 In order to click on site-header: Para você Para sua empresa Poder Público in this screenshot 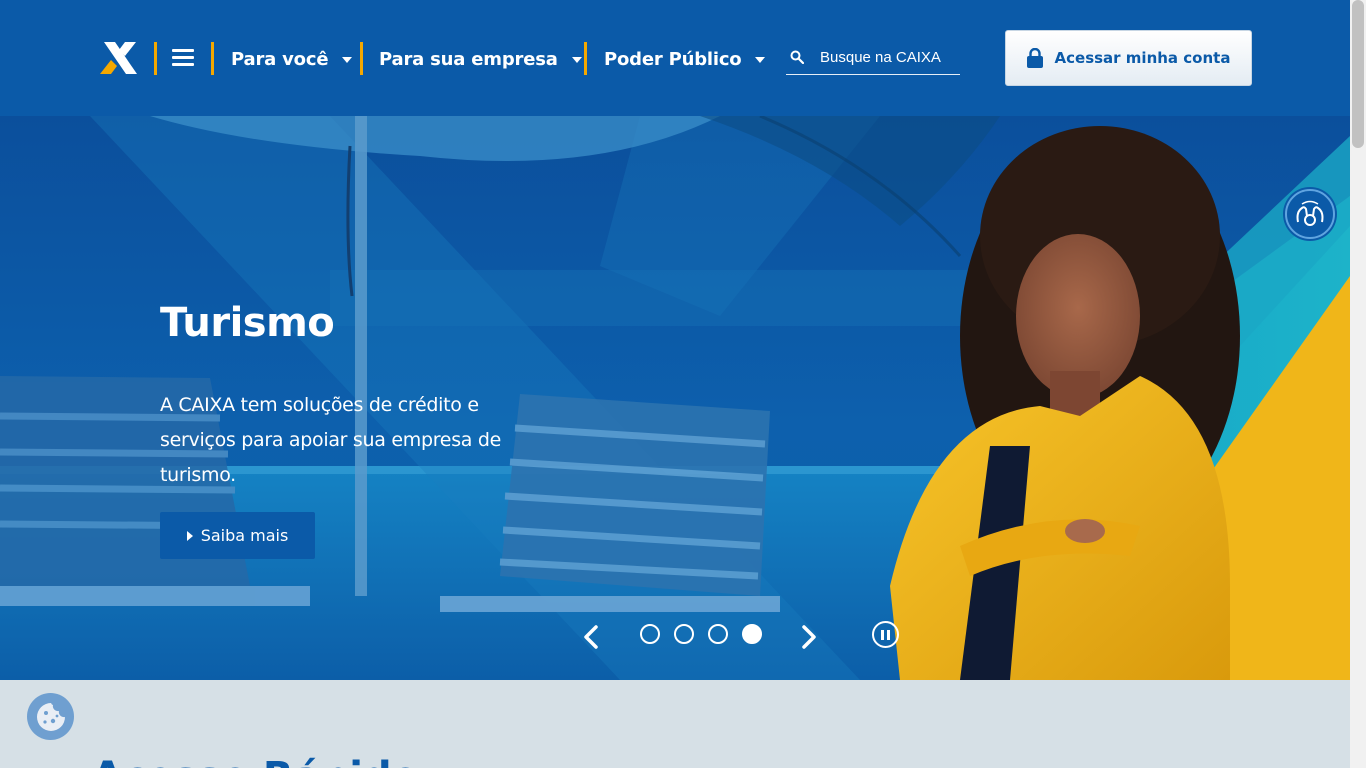, I will do `click(675, 58)`.